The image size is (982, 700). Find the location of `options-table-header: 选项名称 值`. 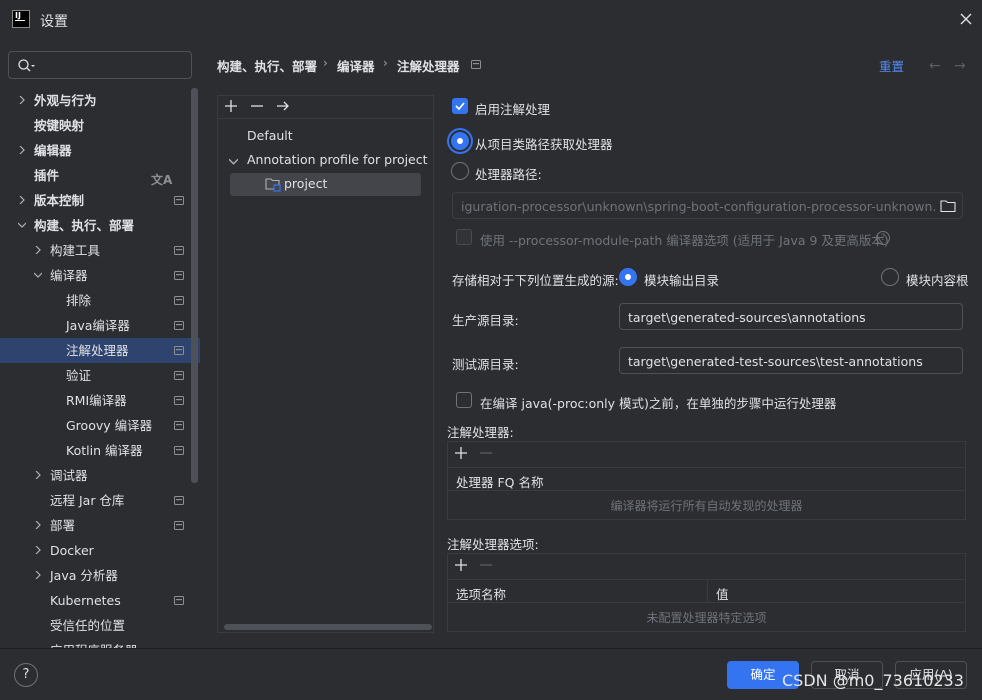

options-table-header: 选项名称 值 is located at coordinates (706, 591).